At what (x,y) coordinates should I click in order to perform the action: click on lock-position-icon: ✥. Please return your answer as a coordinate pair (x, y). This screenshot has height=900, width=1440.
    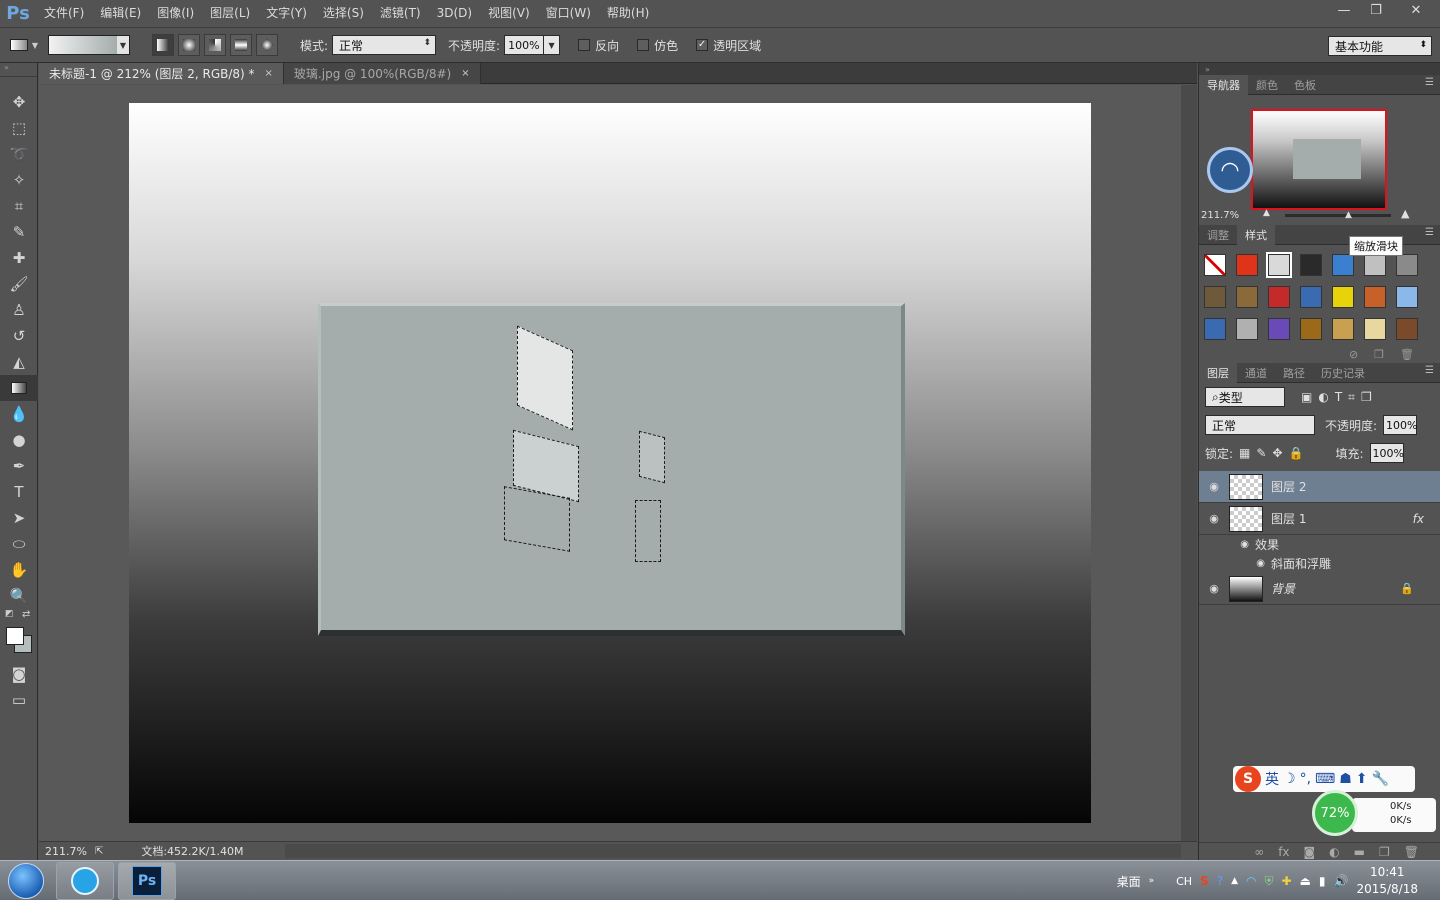
    Looking at the image, I should click on (1277, 453).